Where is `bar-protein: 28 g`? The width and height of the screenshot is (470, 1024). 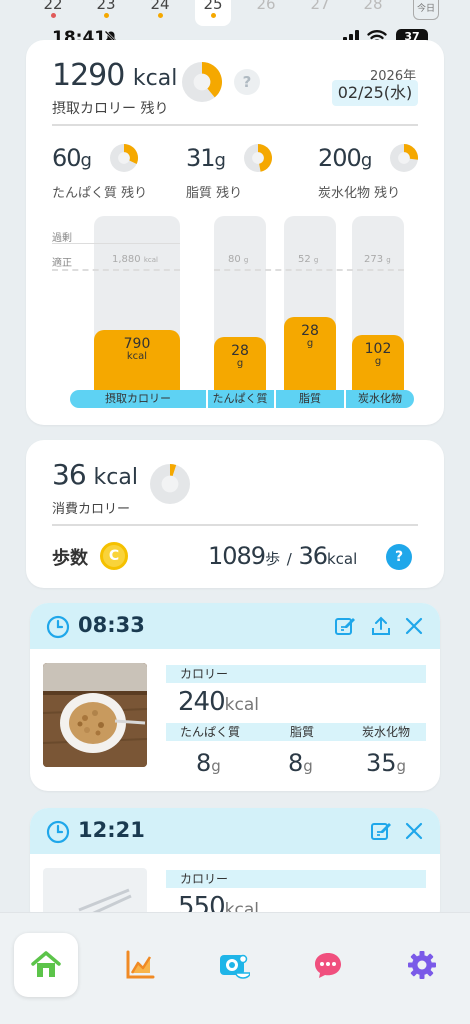 bar-protein: 28 g is located at coordinates (240, 364).